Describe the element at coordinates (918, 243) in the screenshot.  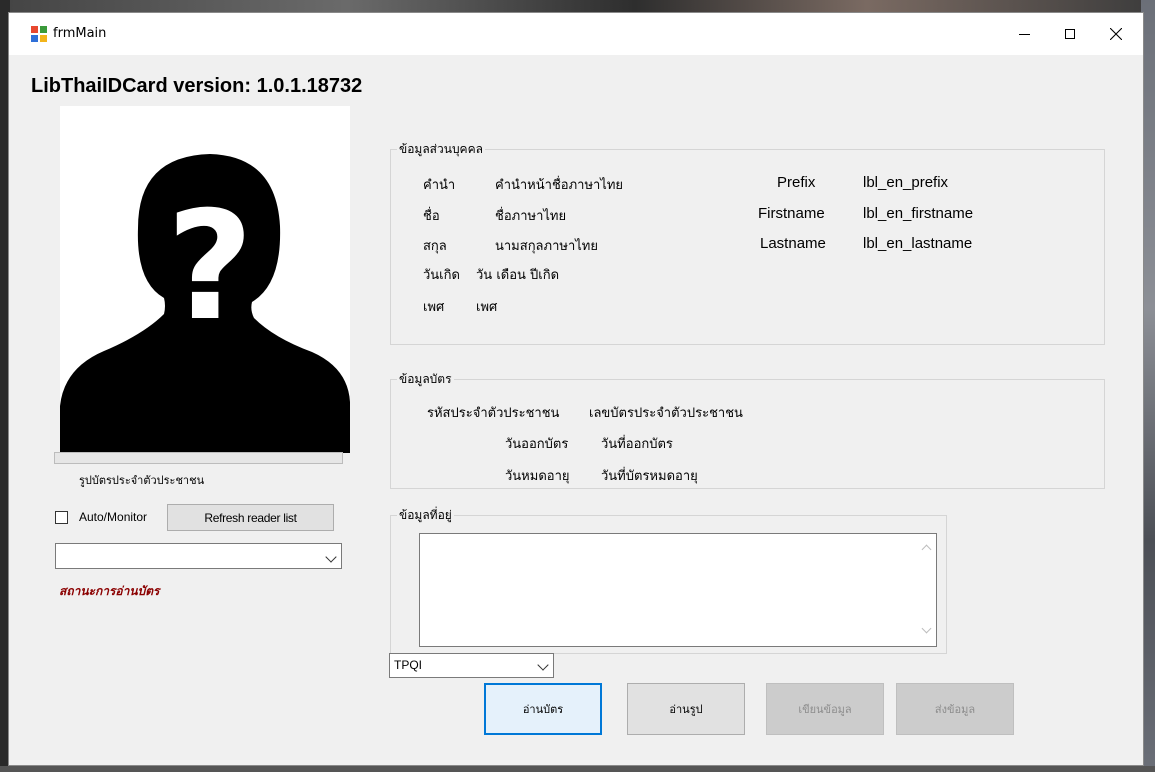
I see `en-lastname-value: lbl_en_lastname` at that location.